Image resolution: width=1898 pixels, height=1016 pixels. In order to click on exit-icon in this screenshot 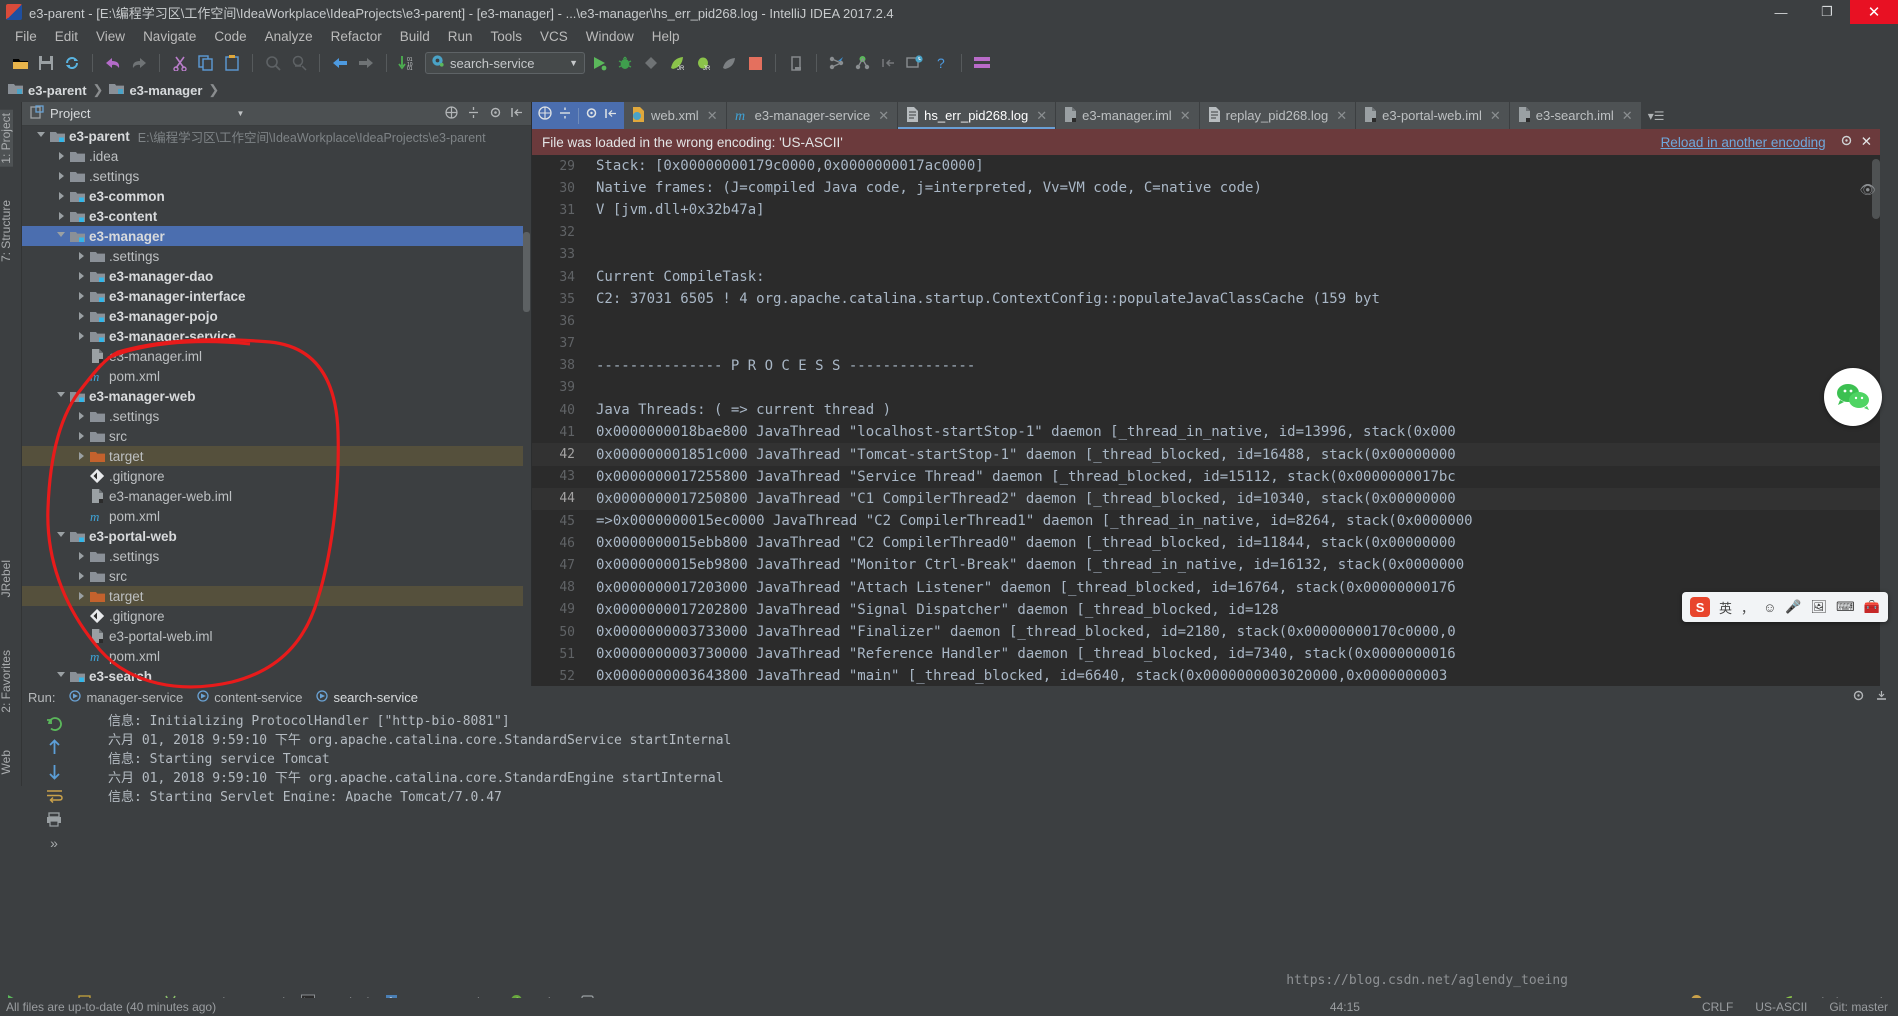, I will do `click(796, 63)`.